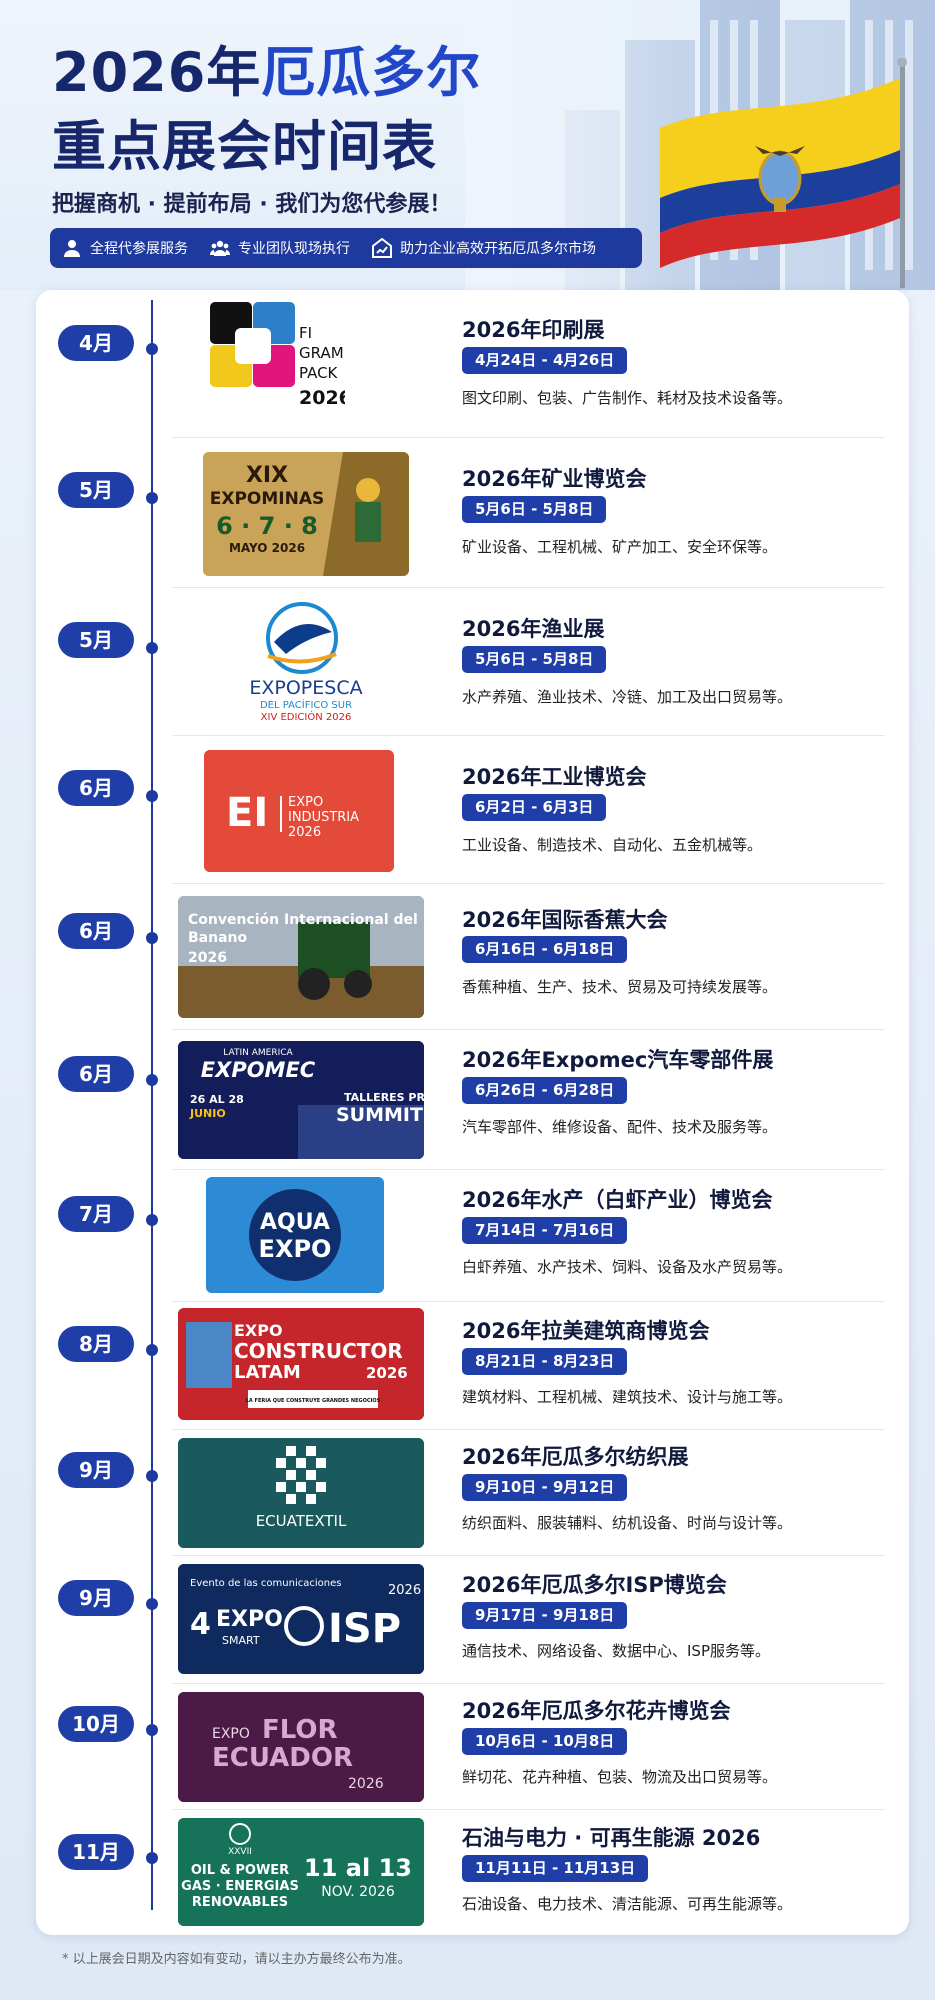 Image resolution: width=935 pixels, height=2000 pixels. Describe the element at coordinates (301, 957) in the screenshot. I see `event-logo: Convención Internacional del Banano 2026` at that location.